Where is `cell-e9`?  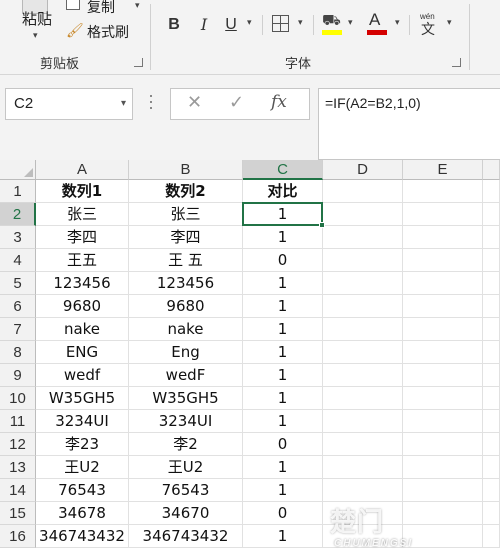 cell-e9 is located at coordinates (443, 375).